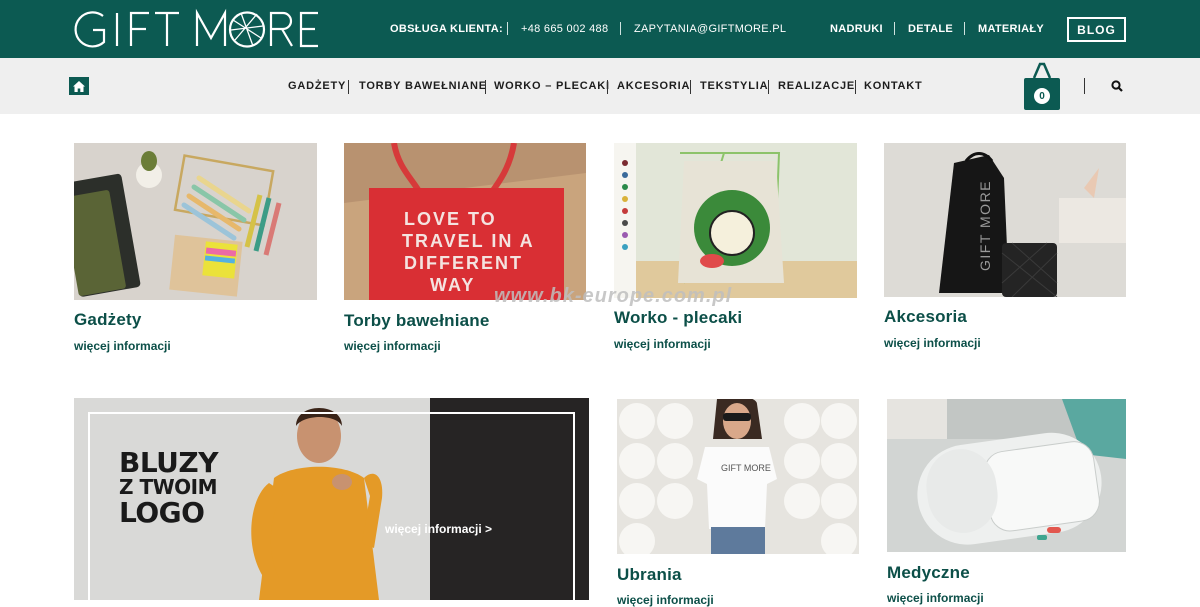  I want to click on tote-text-line-1: LOVE TO, so click(450, 219).